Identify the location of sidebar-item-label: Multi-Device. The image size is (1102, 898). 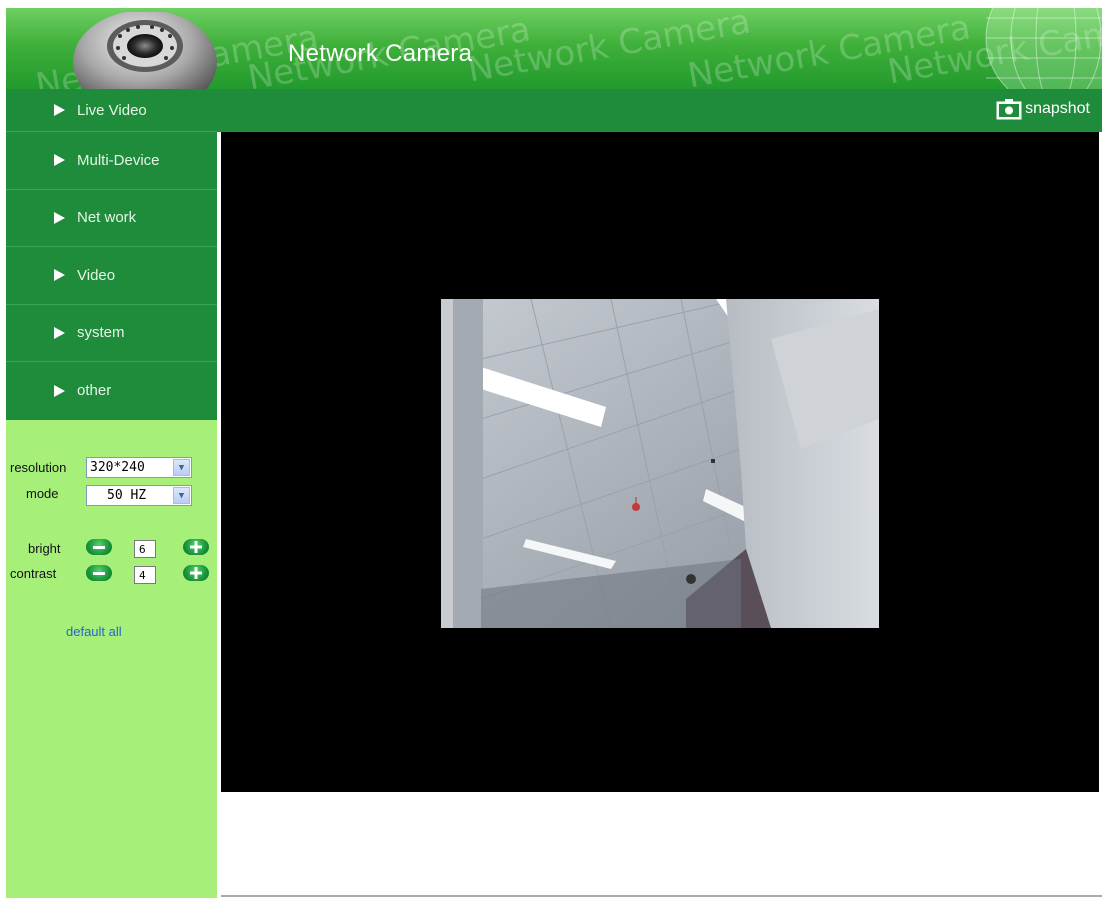
(118, 160).